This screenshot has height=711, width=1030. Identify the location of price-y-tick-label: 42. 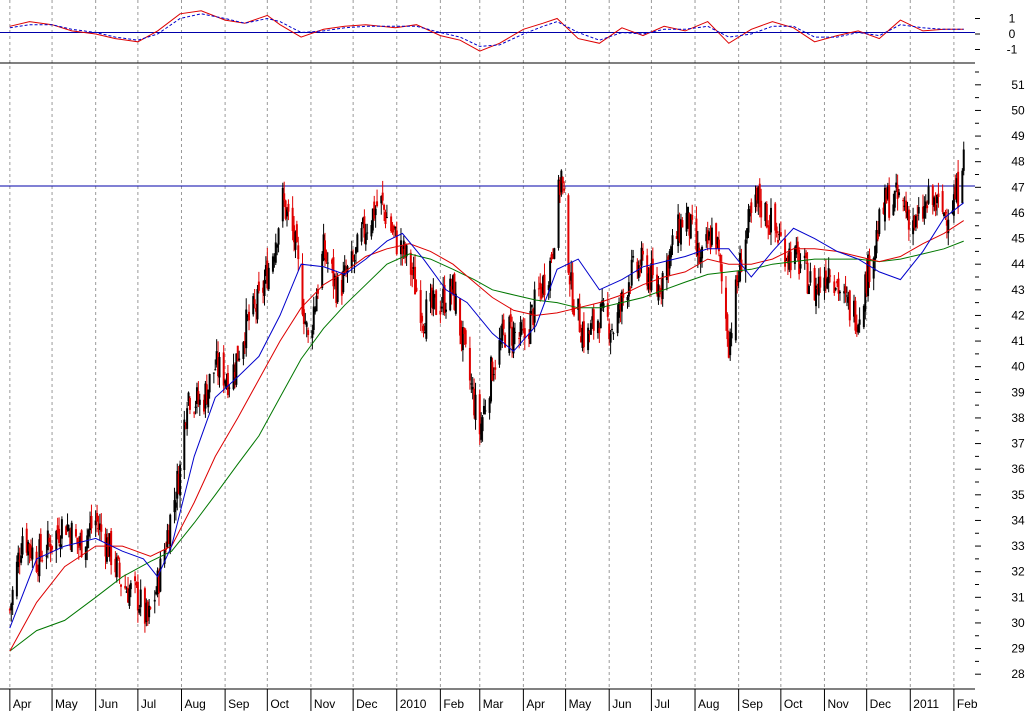
(1018, 315).